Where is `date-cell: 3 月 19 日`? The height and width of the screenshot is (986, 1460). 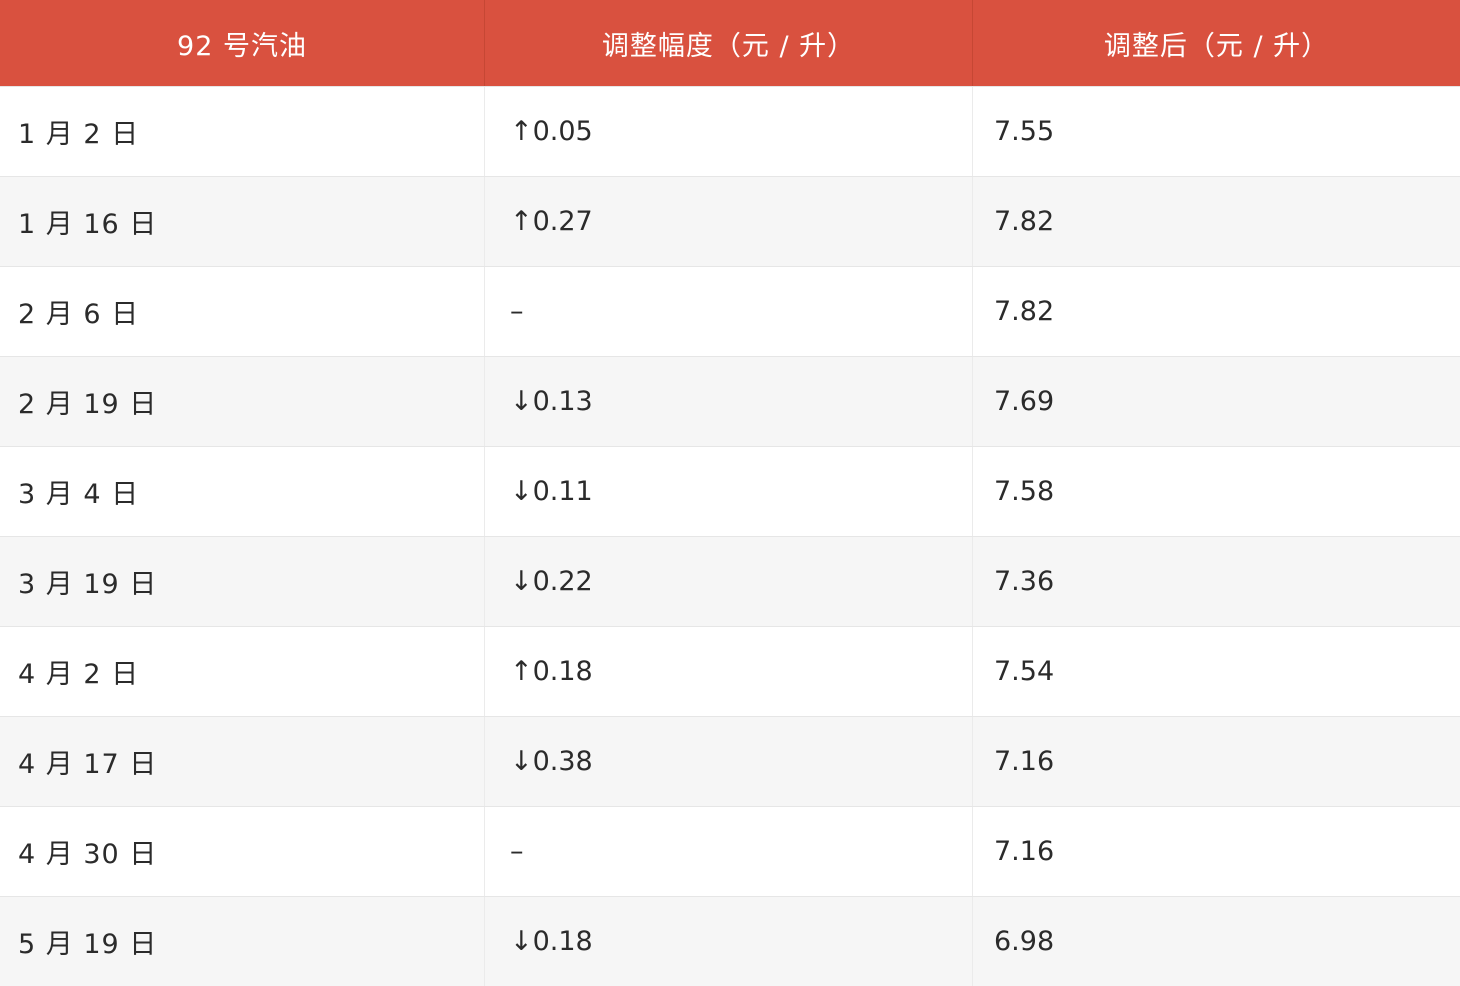
date-cell: 3 月 19 日 is located at coordinates (242, 581).